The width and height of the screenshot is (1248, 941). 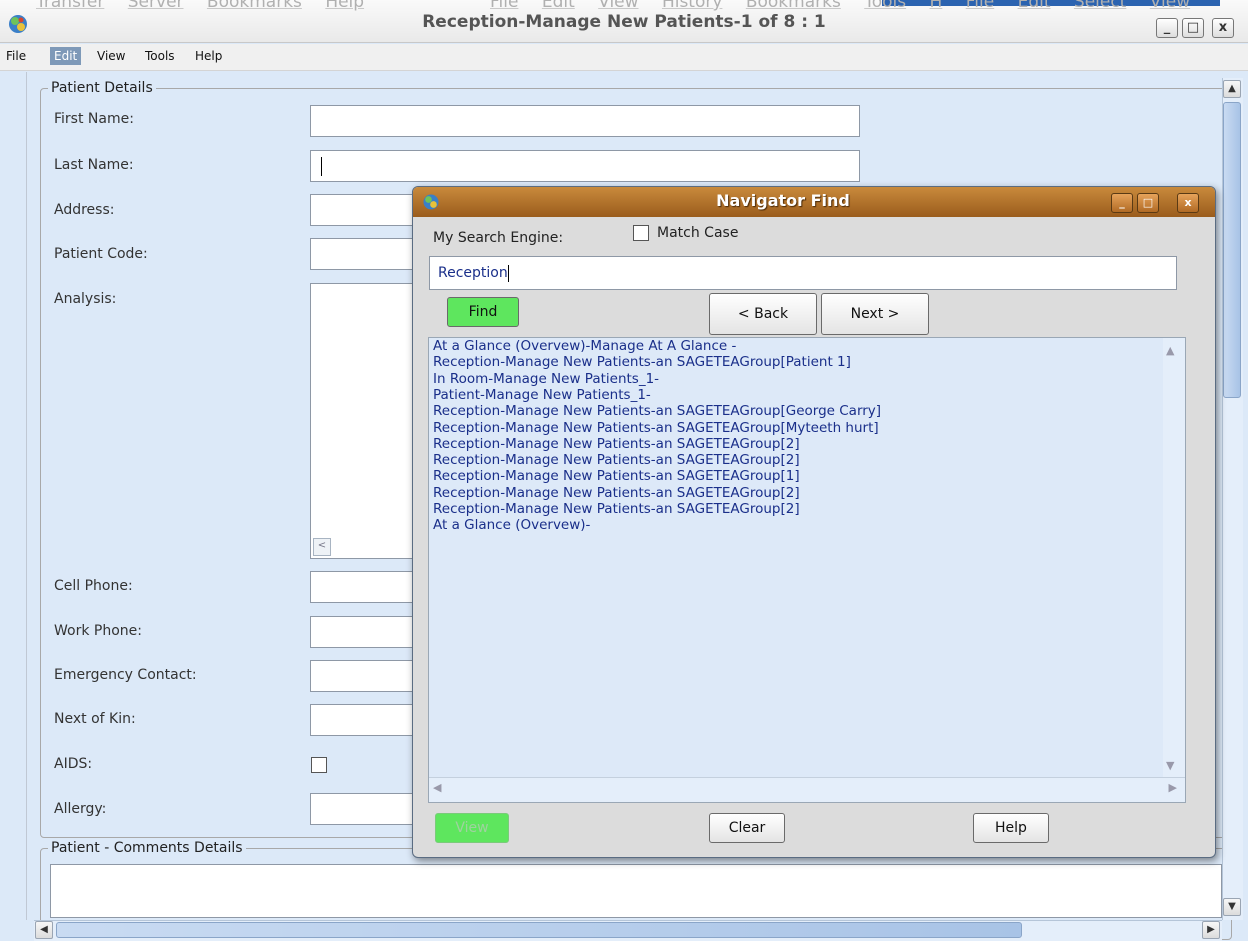 What do you see at coordinates (1232, 250) in the screenshot?
I see `main-scroll-thumb` at bounding box center [1232, 250].